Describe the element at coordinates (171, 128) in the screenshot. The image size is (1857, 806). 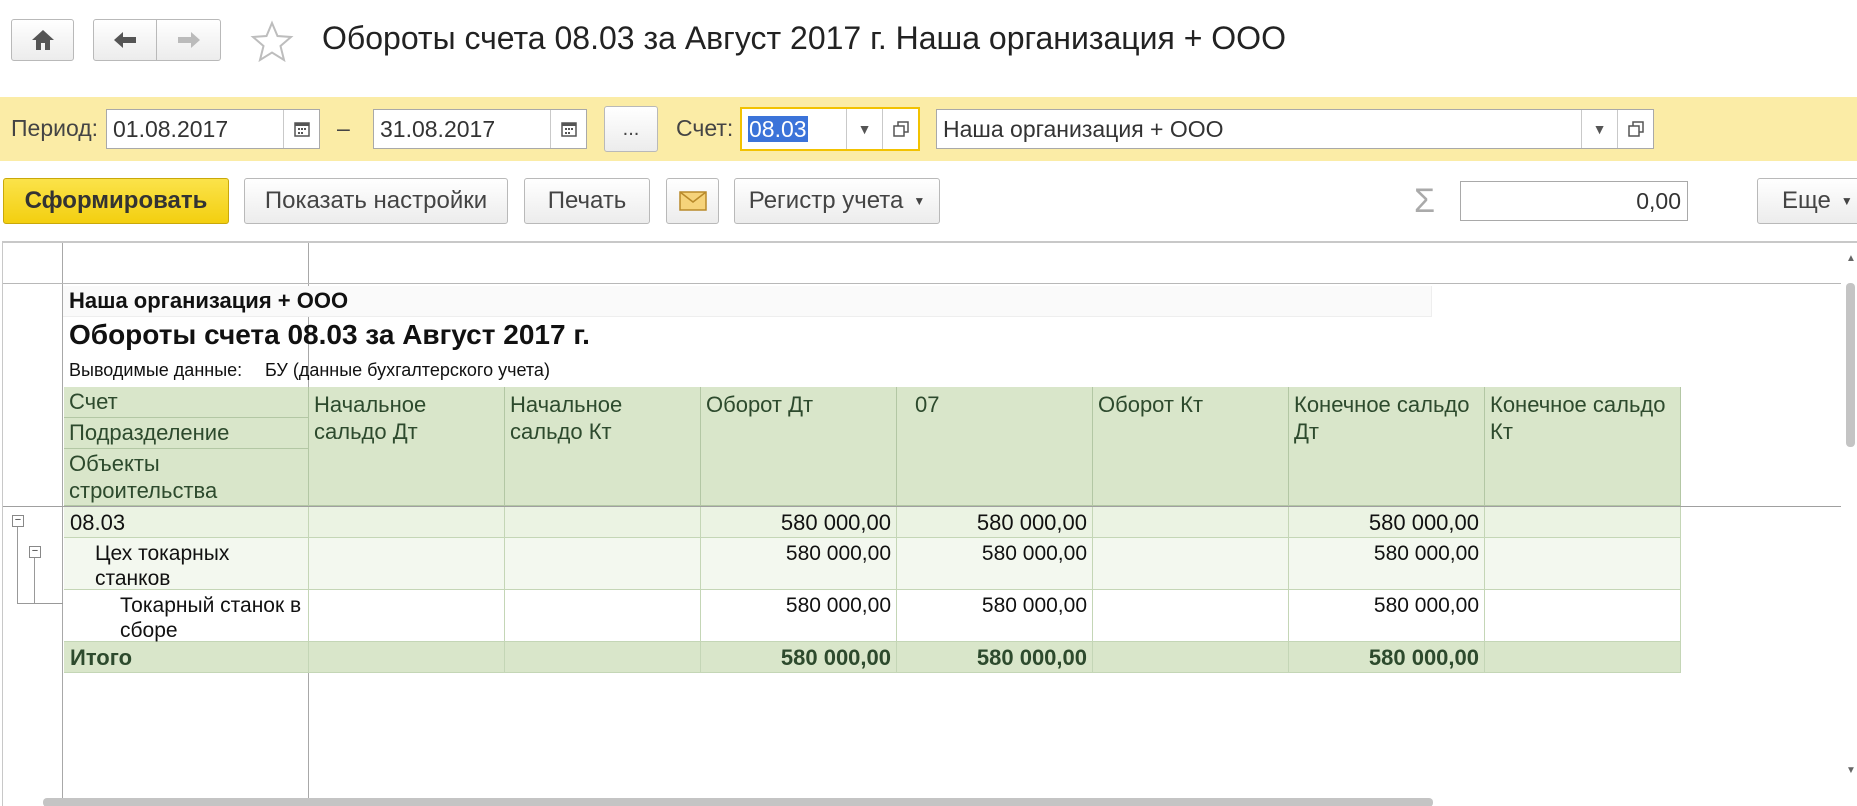
I see `date-from-value: 01.08.2017` at that location.